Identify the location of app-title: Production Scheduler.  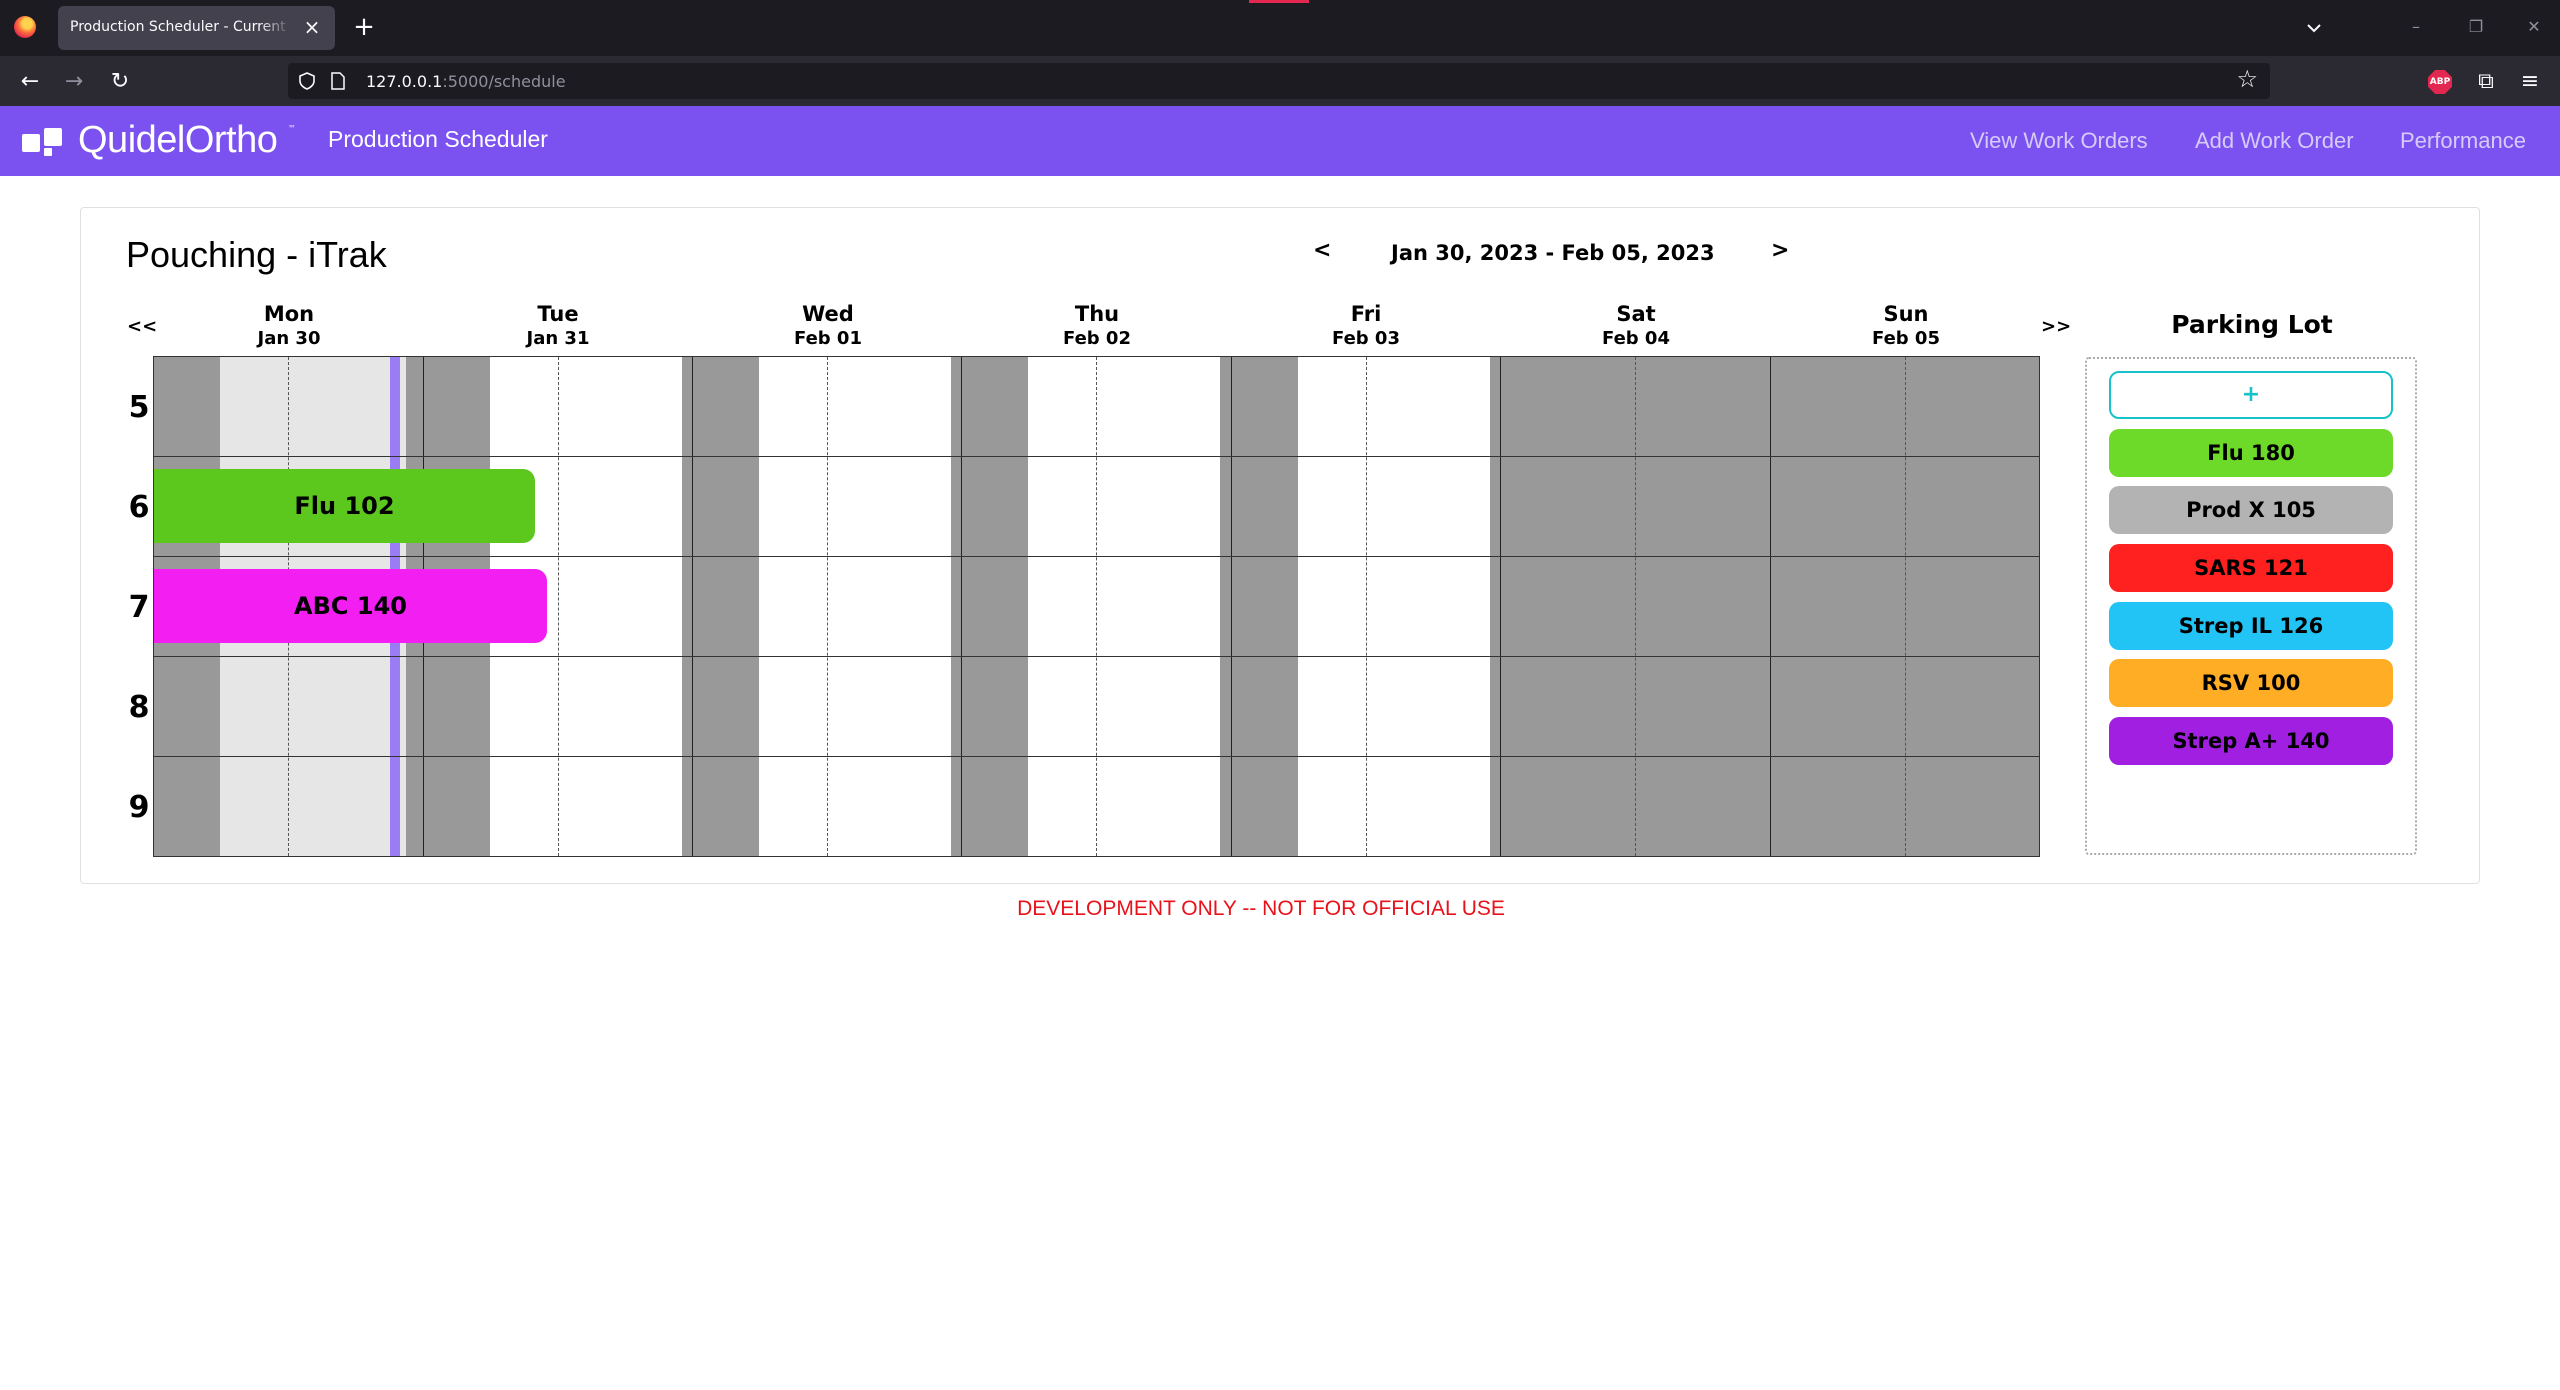
(438, 139).